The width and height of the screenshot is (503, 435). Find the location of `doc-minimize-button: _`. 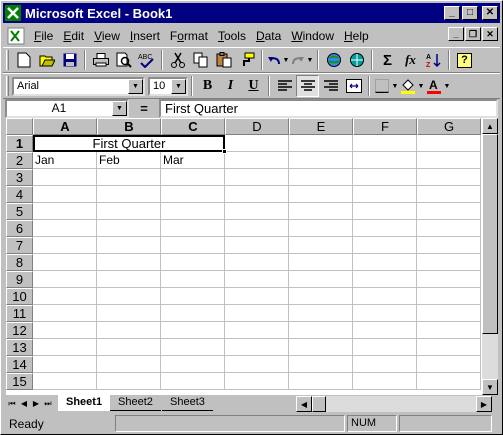

doc-minimize-button: _ is located at coordinates (456, 34).